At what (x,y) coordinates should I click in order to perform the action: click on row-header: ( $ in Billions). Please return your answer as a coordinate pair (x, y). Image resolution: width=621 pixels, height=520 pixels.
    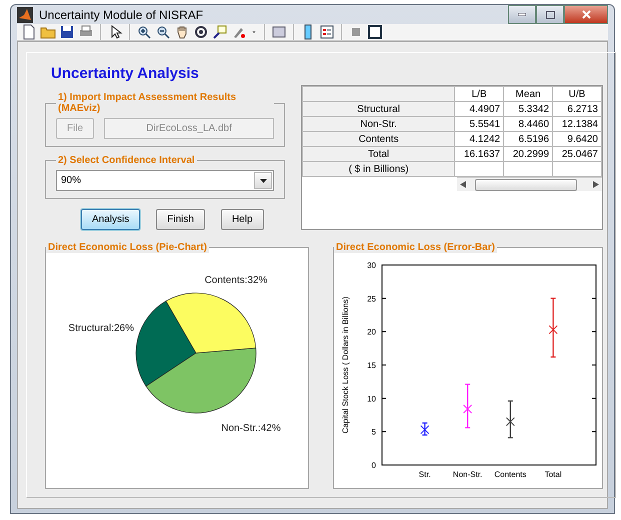
    Looking at the image, I should click on (378, 169).